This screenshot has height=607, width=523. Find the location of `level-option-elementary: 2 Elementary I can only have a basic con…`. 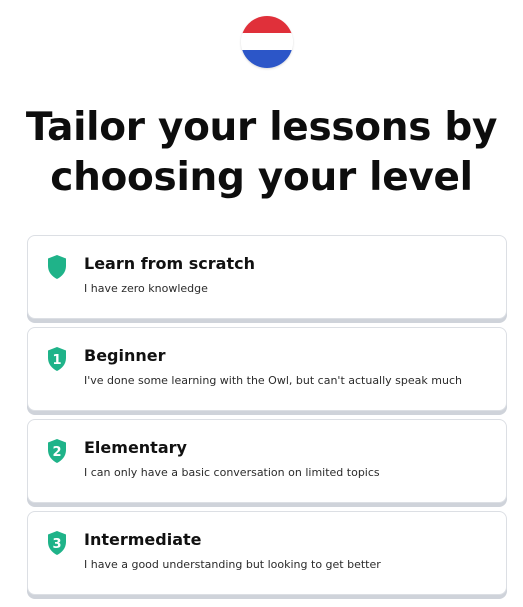

level-option-elementary: 2 Elementary I can only have a basic con… is located at coordinates (267, 461).